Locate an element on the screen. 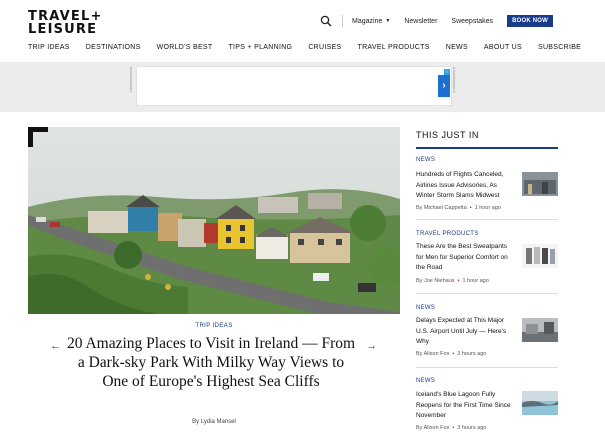  story-meta: By Michael Cappetta • 1 hour ago is located at coordinates (458, 208).